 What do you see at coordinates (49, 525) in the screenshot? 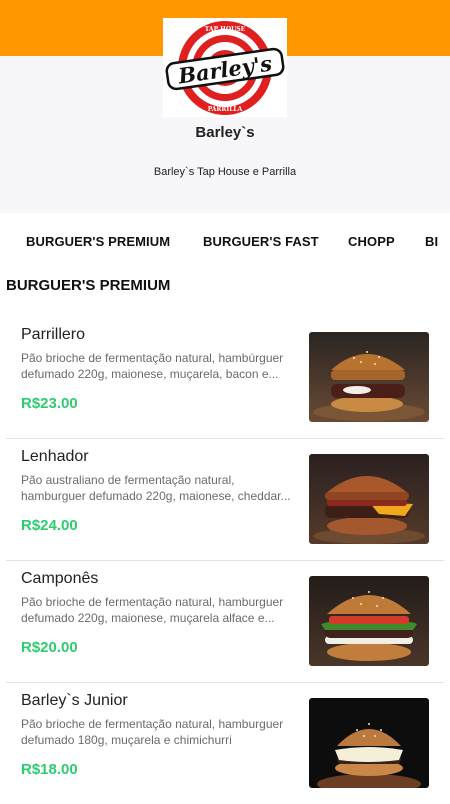
I see `item-price: R$24.00` at bounding box center [49, 525].